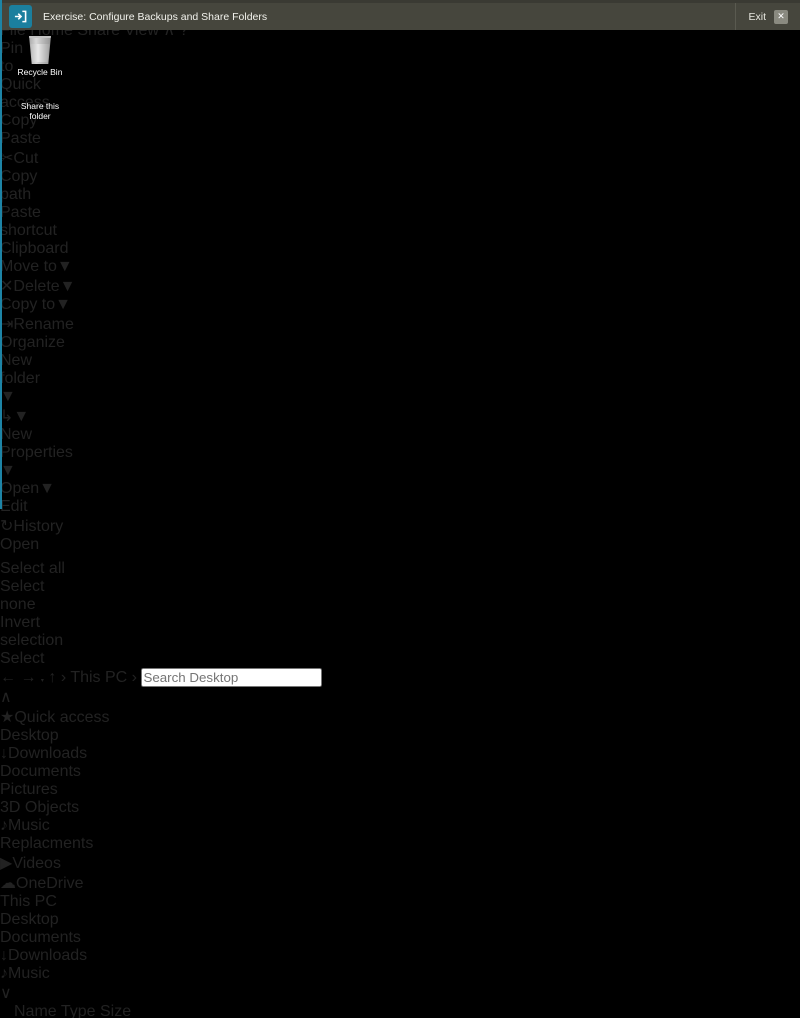  Describe the element at coordinates (400, 883) in the screenshot. I see `nav-onedrive: ☁OneDrive` at that location.